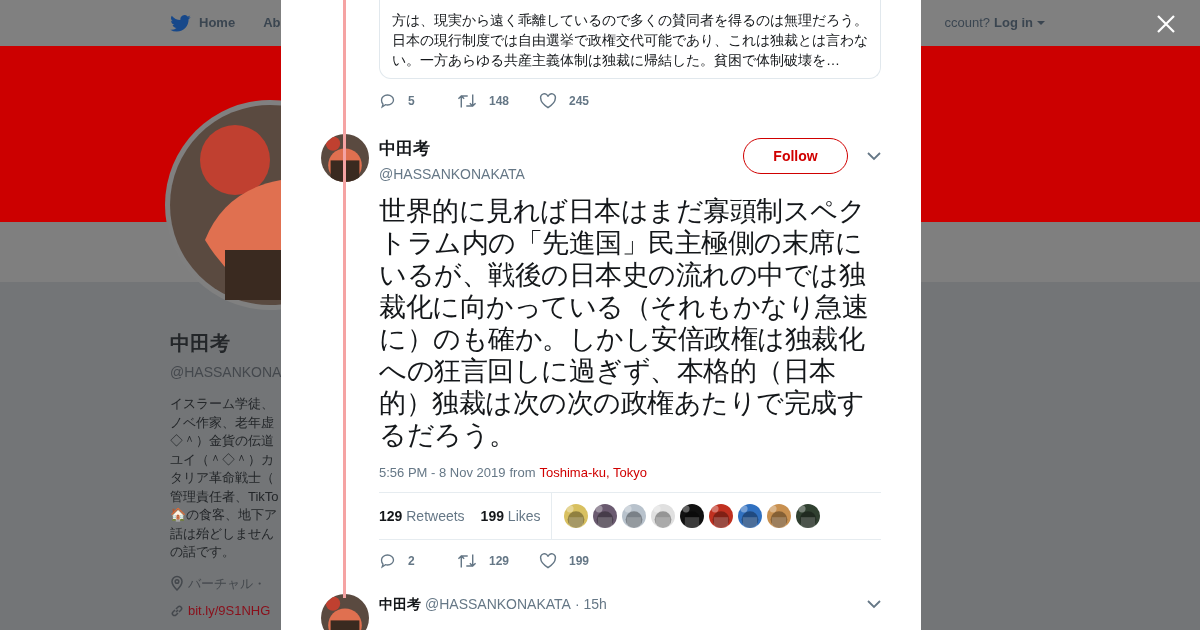 This screenshot has height=630, width=1200. I want to click on reply-count: 2, so click(411, 561).